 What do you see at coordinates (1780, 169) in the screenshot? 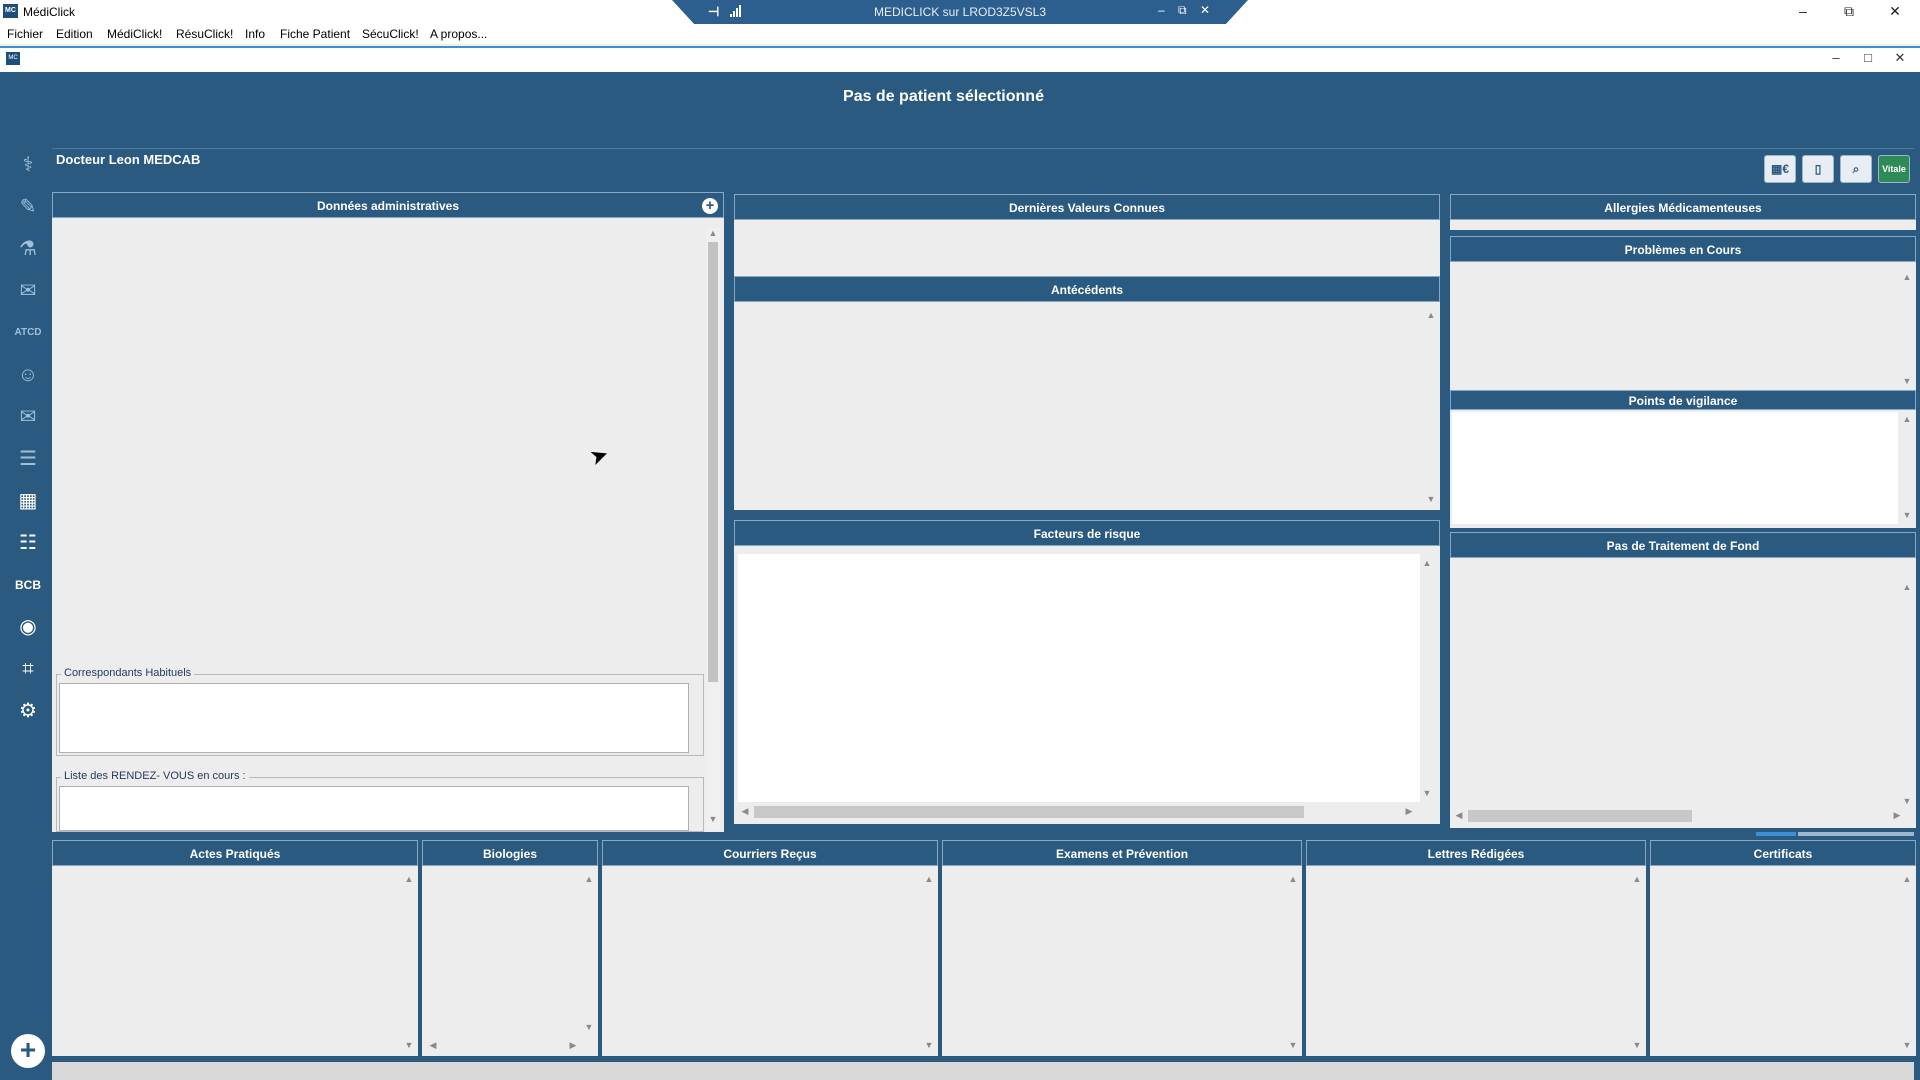
I see `billing-icon: ▦€` at bounding box center [1780, 169].